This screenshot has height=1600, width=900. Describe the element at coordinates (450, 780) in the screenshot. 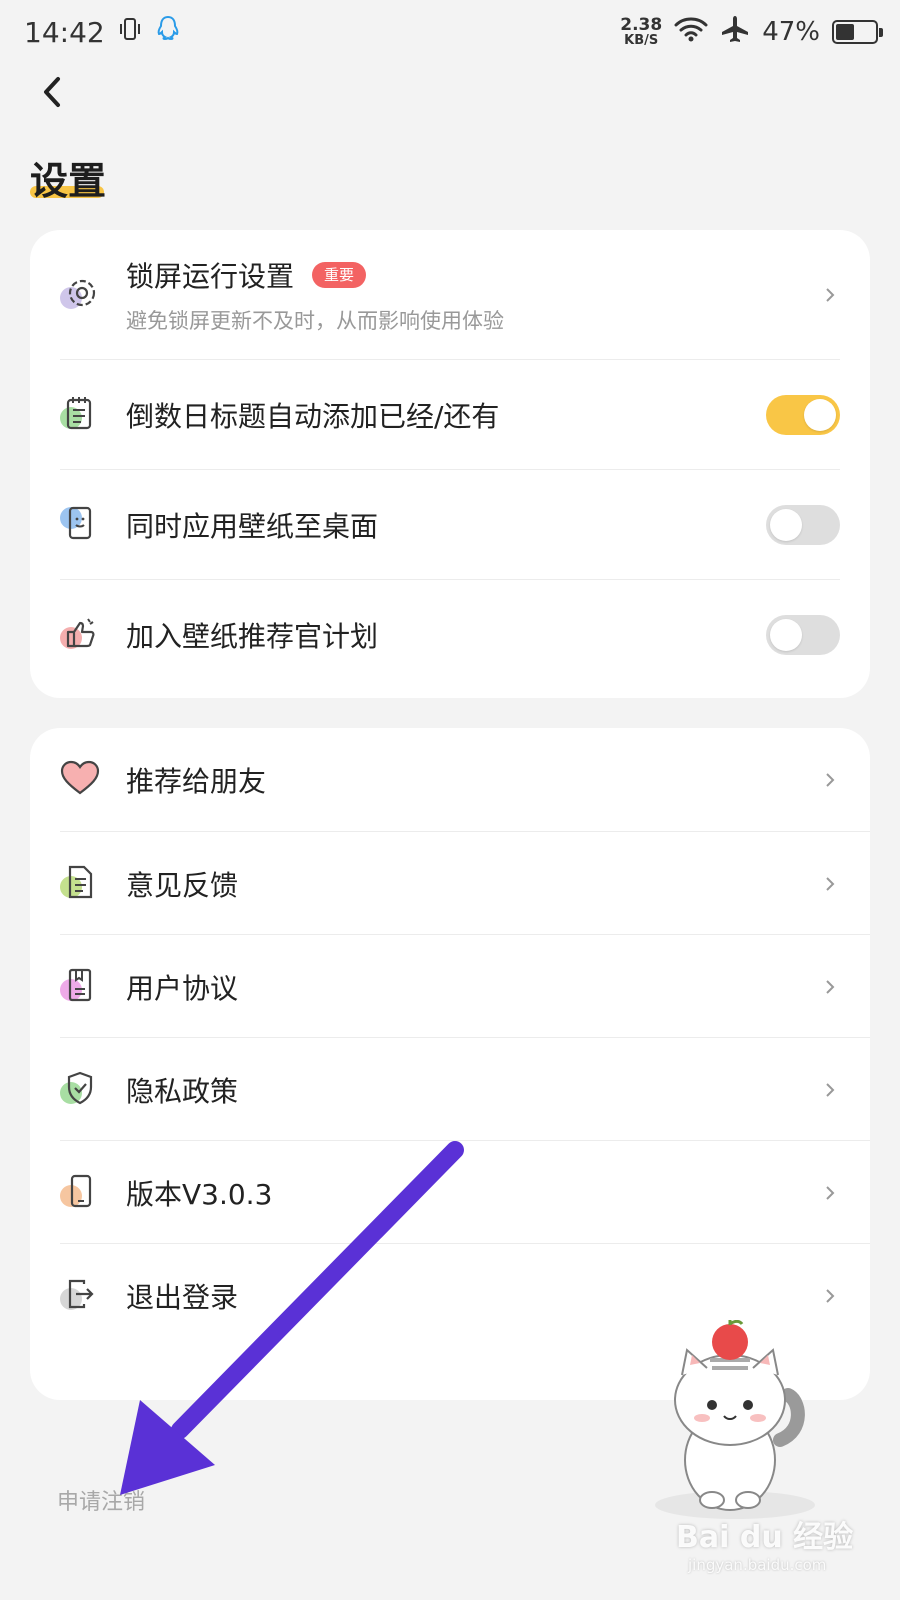

I see `recommend-to-friend-row: 推荐给朋友` at that location.